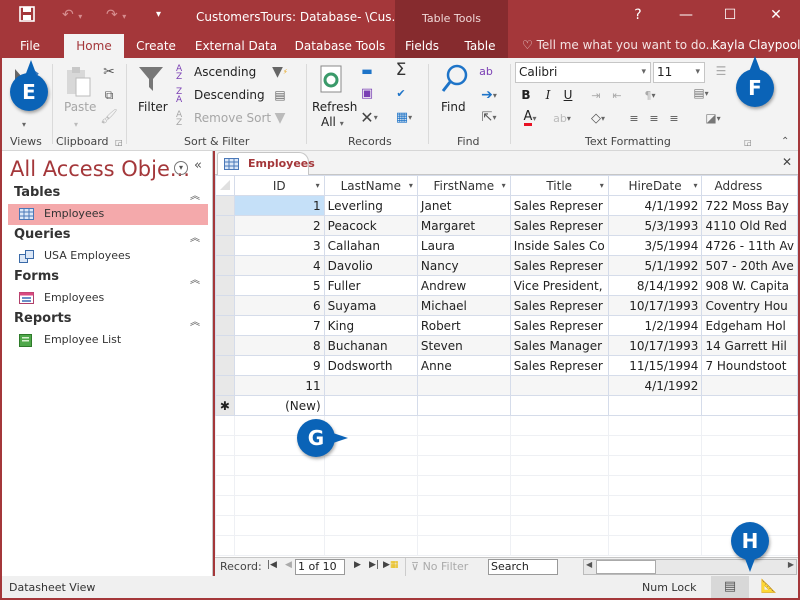 This screenshot has width=800, height=600. Describe the element at coordinates (655, 385) in the screenshot. I see `cell-hiredate: 4/1/1992` at that location.